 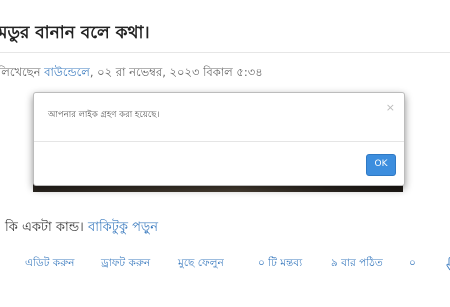 I want to click on meta-date: , ০২ রা নভেম্বর, ২০২৩ বিকাল ৫:৩৪, so click(x=176, y=72).